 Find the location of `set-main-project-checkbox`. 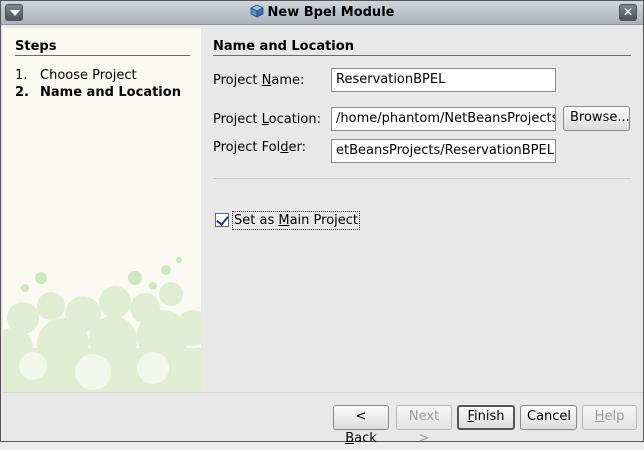

set-main-project-checkbox is located at coordinates (222, 220).